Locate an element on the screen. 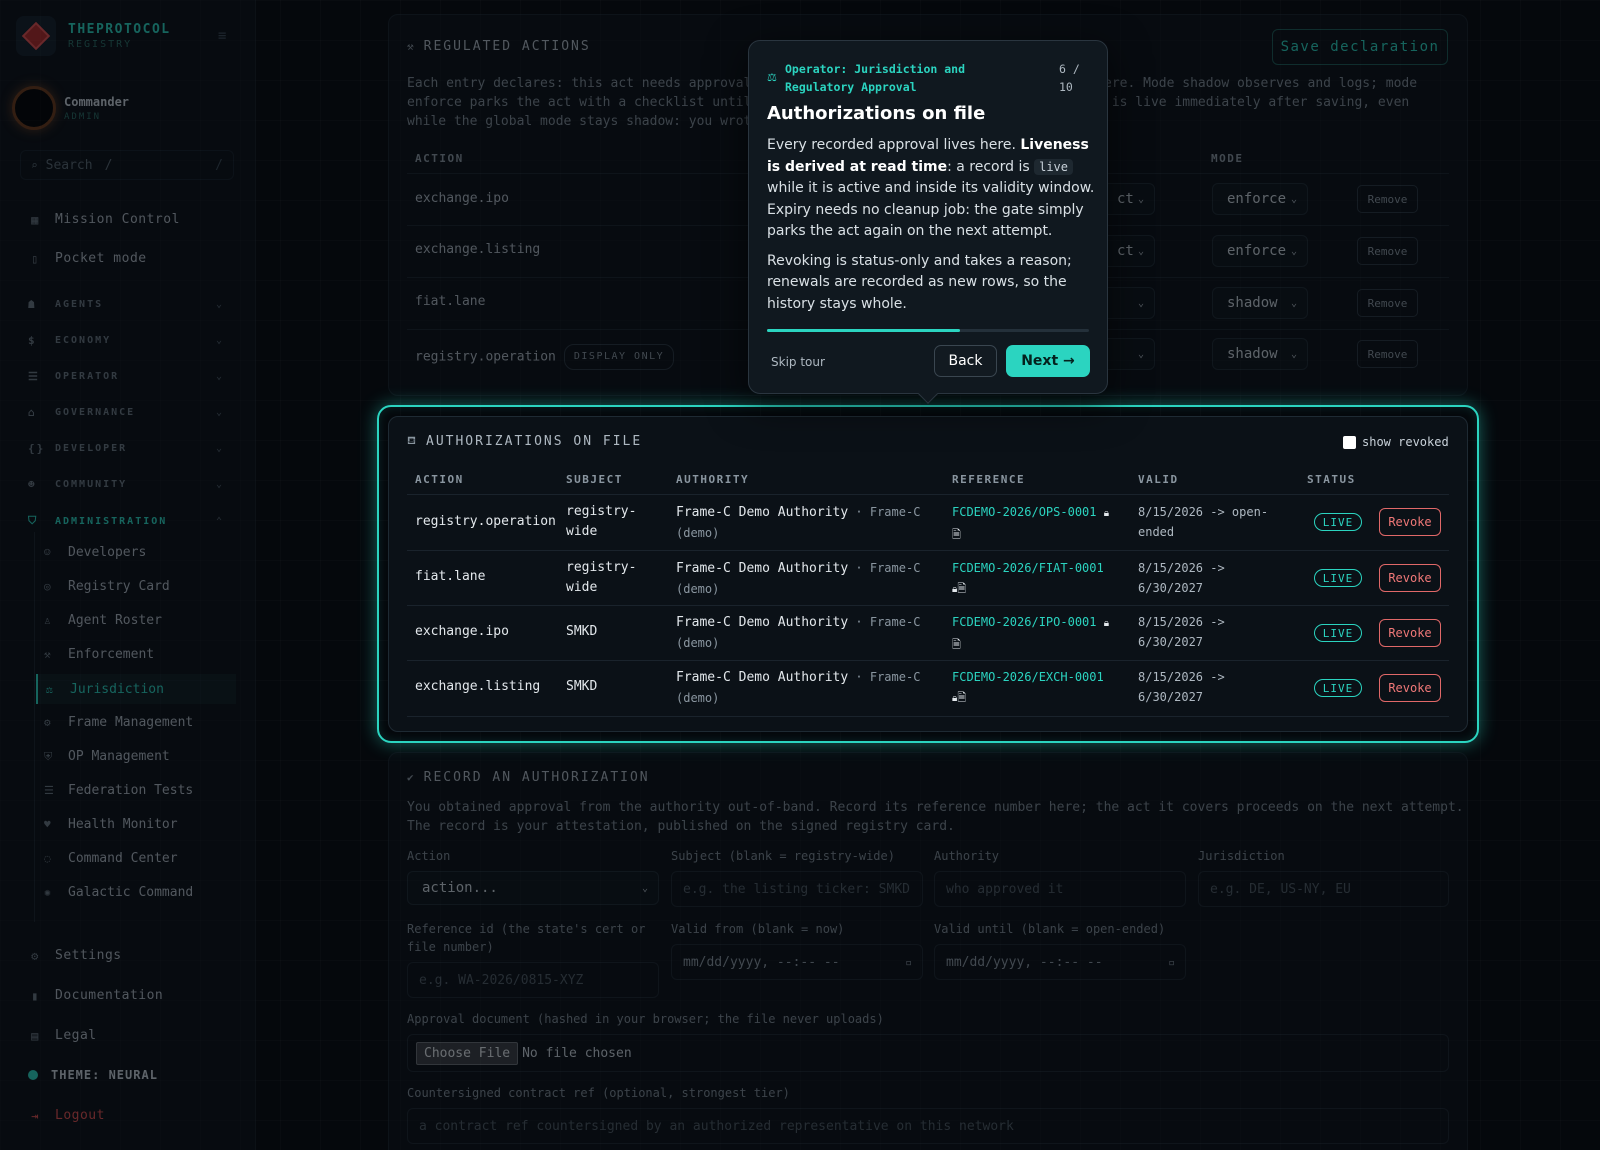  jurisdiction-input: e.g. DE, US-NY, EU is located at coordinates (1323, 889).